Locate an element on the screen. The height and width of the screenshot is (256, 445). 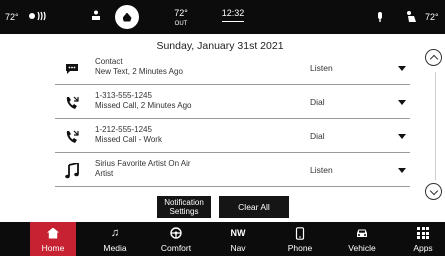
car-icon is located at coordinates (362, 233).